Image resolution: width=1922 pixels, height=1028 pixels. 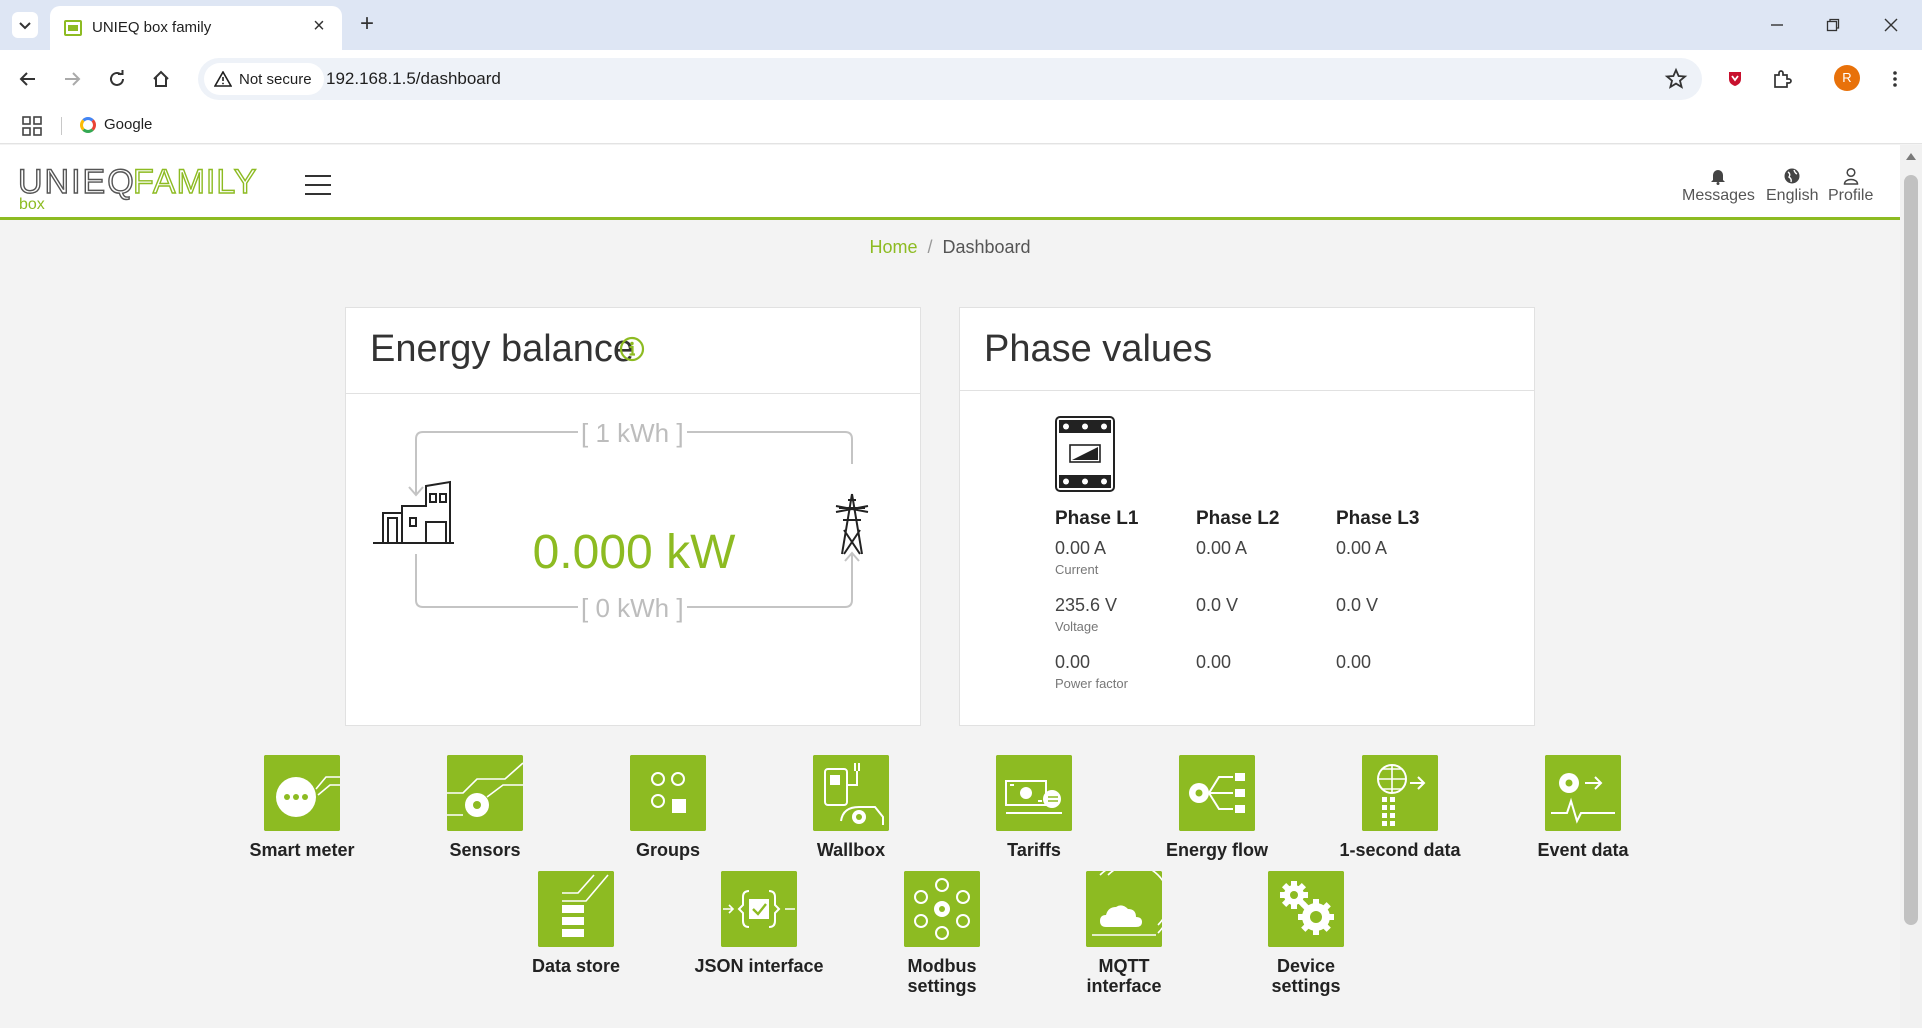 I want to click on info-icon, so click(x=632, y=349).